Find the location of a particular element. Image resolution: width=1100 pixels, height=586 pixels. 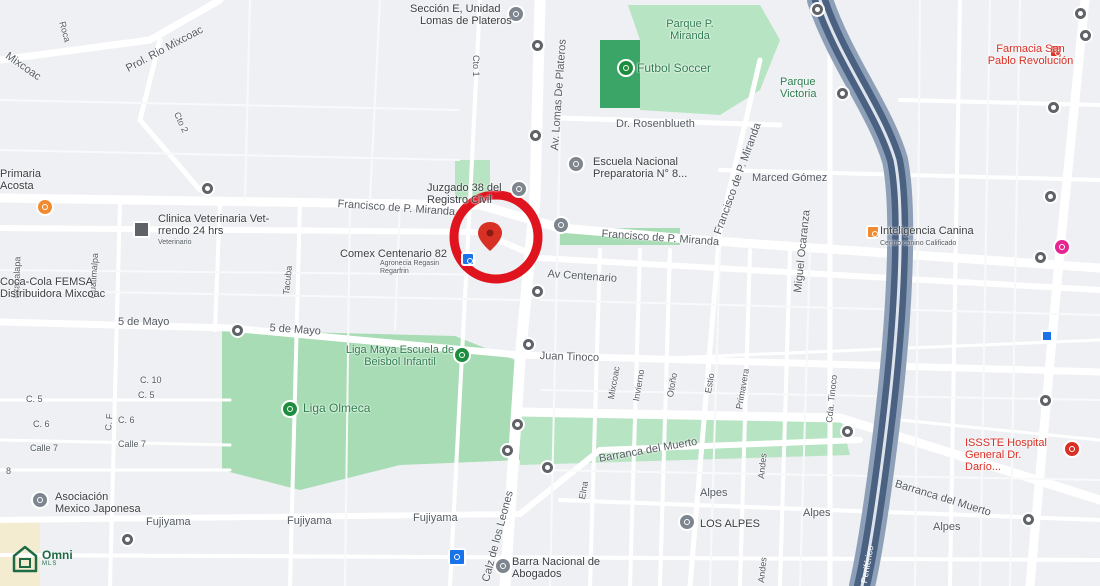

label-parque-miranda: Parque P. Miranda is located at coordinates (690, 30).